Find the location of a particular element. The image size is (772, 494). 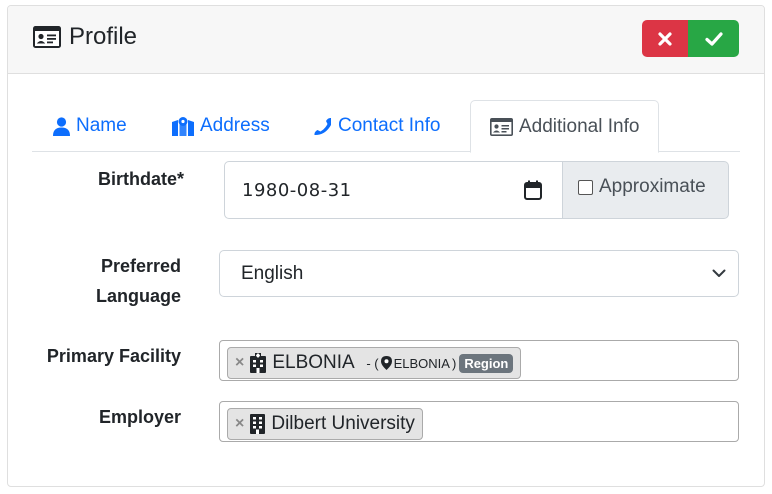

facility-chip: × ELBONIA - ( ELBONIA ) Region is located at coordinates (374, 363).